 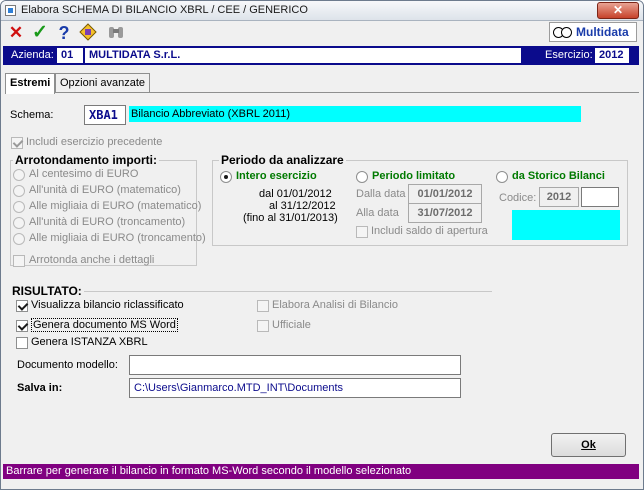 I want to click on rounding-option-label: All'unità di EURO (troncamento), so click(x=107, y=222).